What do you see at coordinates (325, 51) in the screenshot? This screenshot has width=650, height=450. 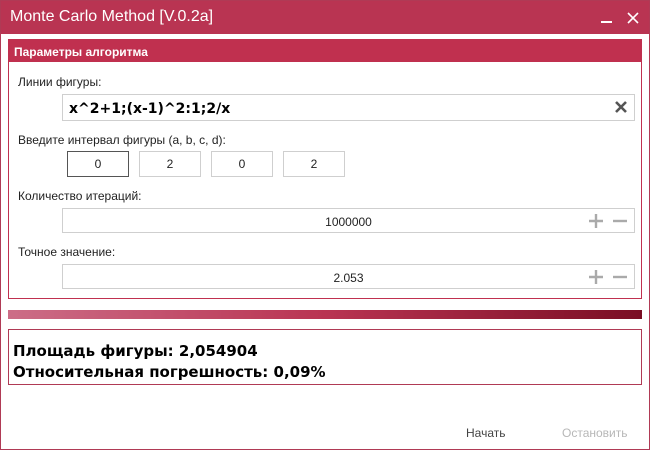 I see `group-header: Параметры алгоритма` at bounding box center [325, 51].